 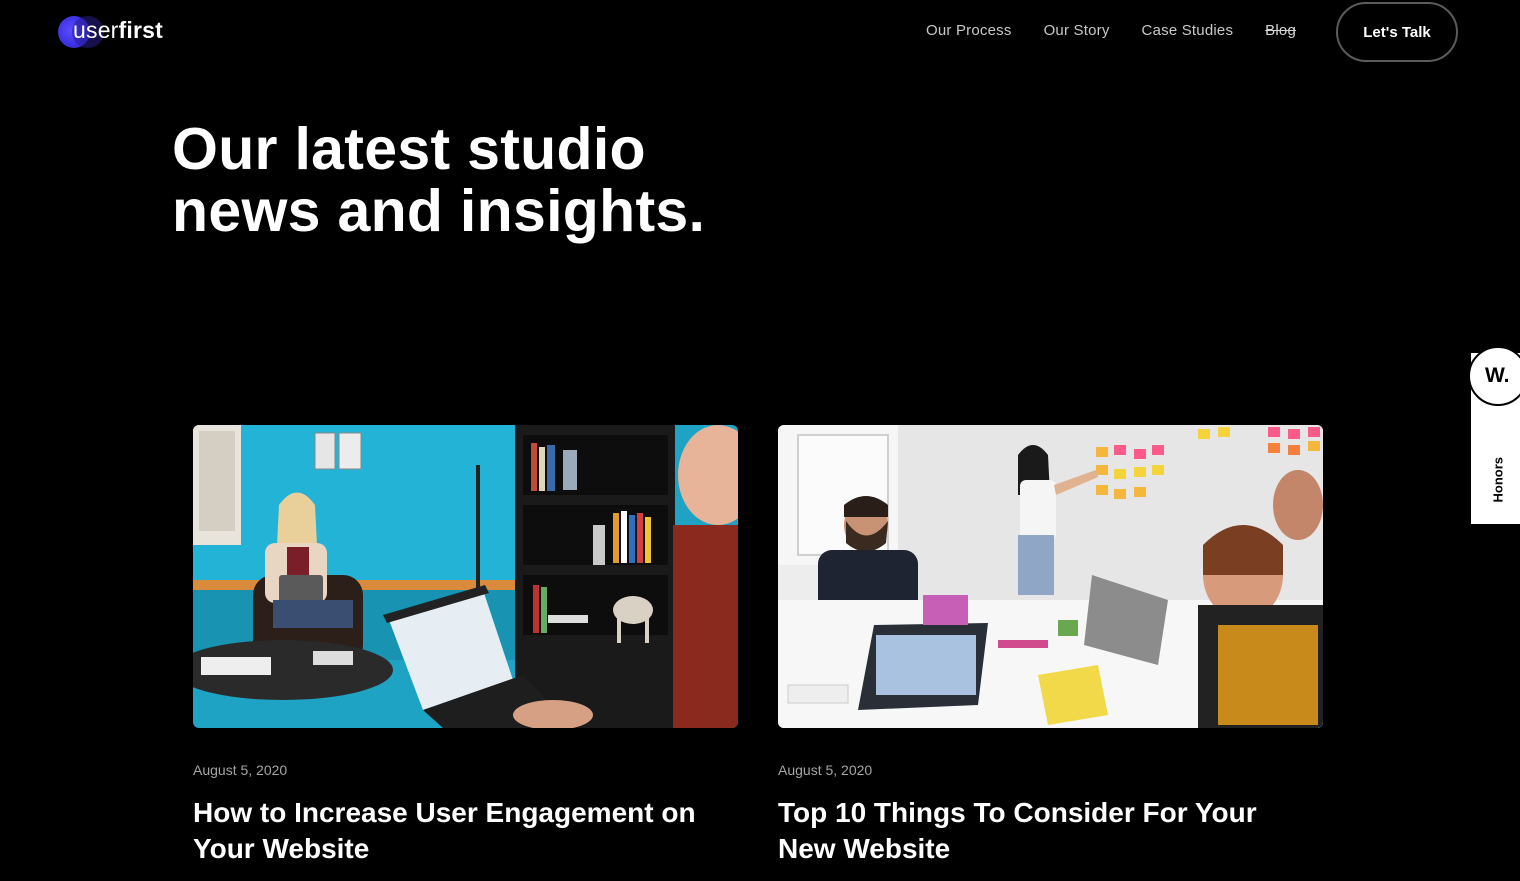 What do you see at coordinates (140, 30) in the screenshot?
I see `logo-text-bold: first` at bounding box center [140, 30].